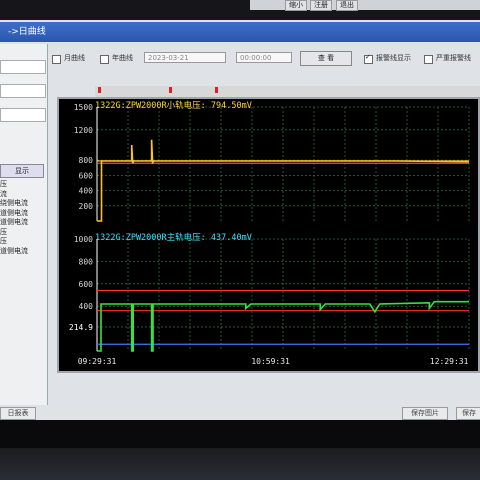  What do you see at coordinates (393, 58) in the screenshot?
I see `alarm-line-label: 报警线显示` at bounding box center [393, 58].